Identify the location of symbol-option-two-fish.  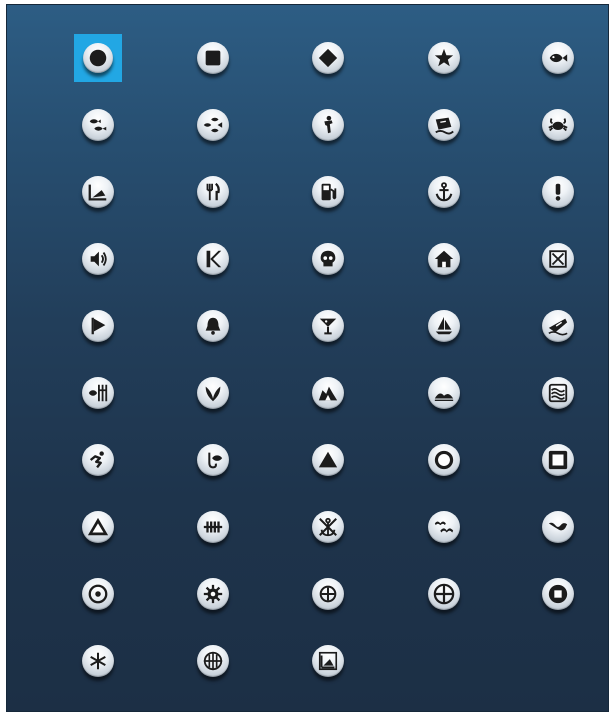
(98, 125).